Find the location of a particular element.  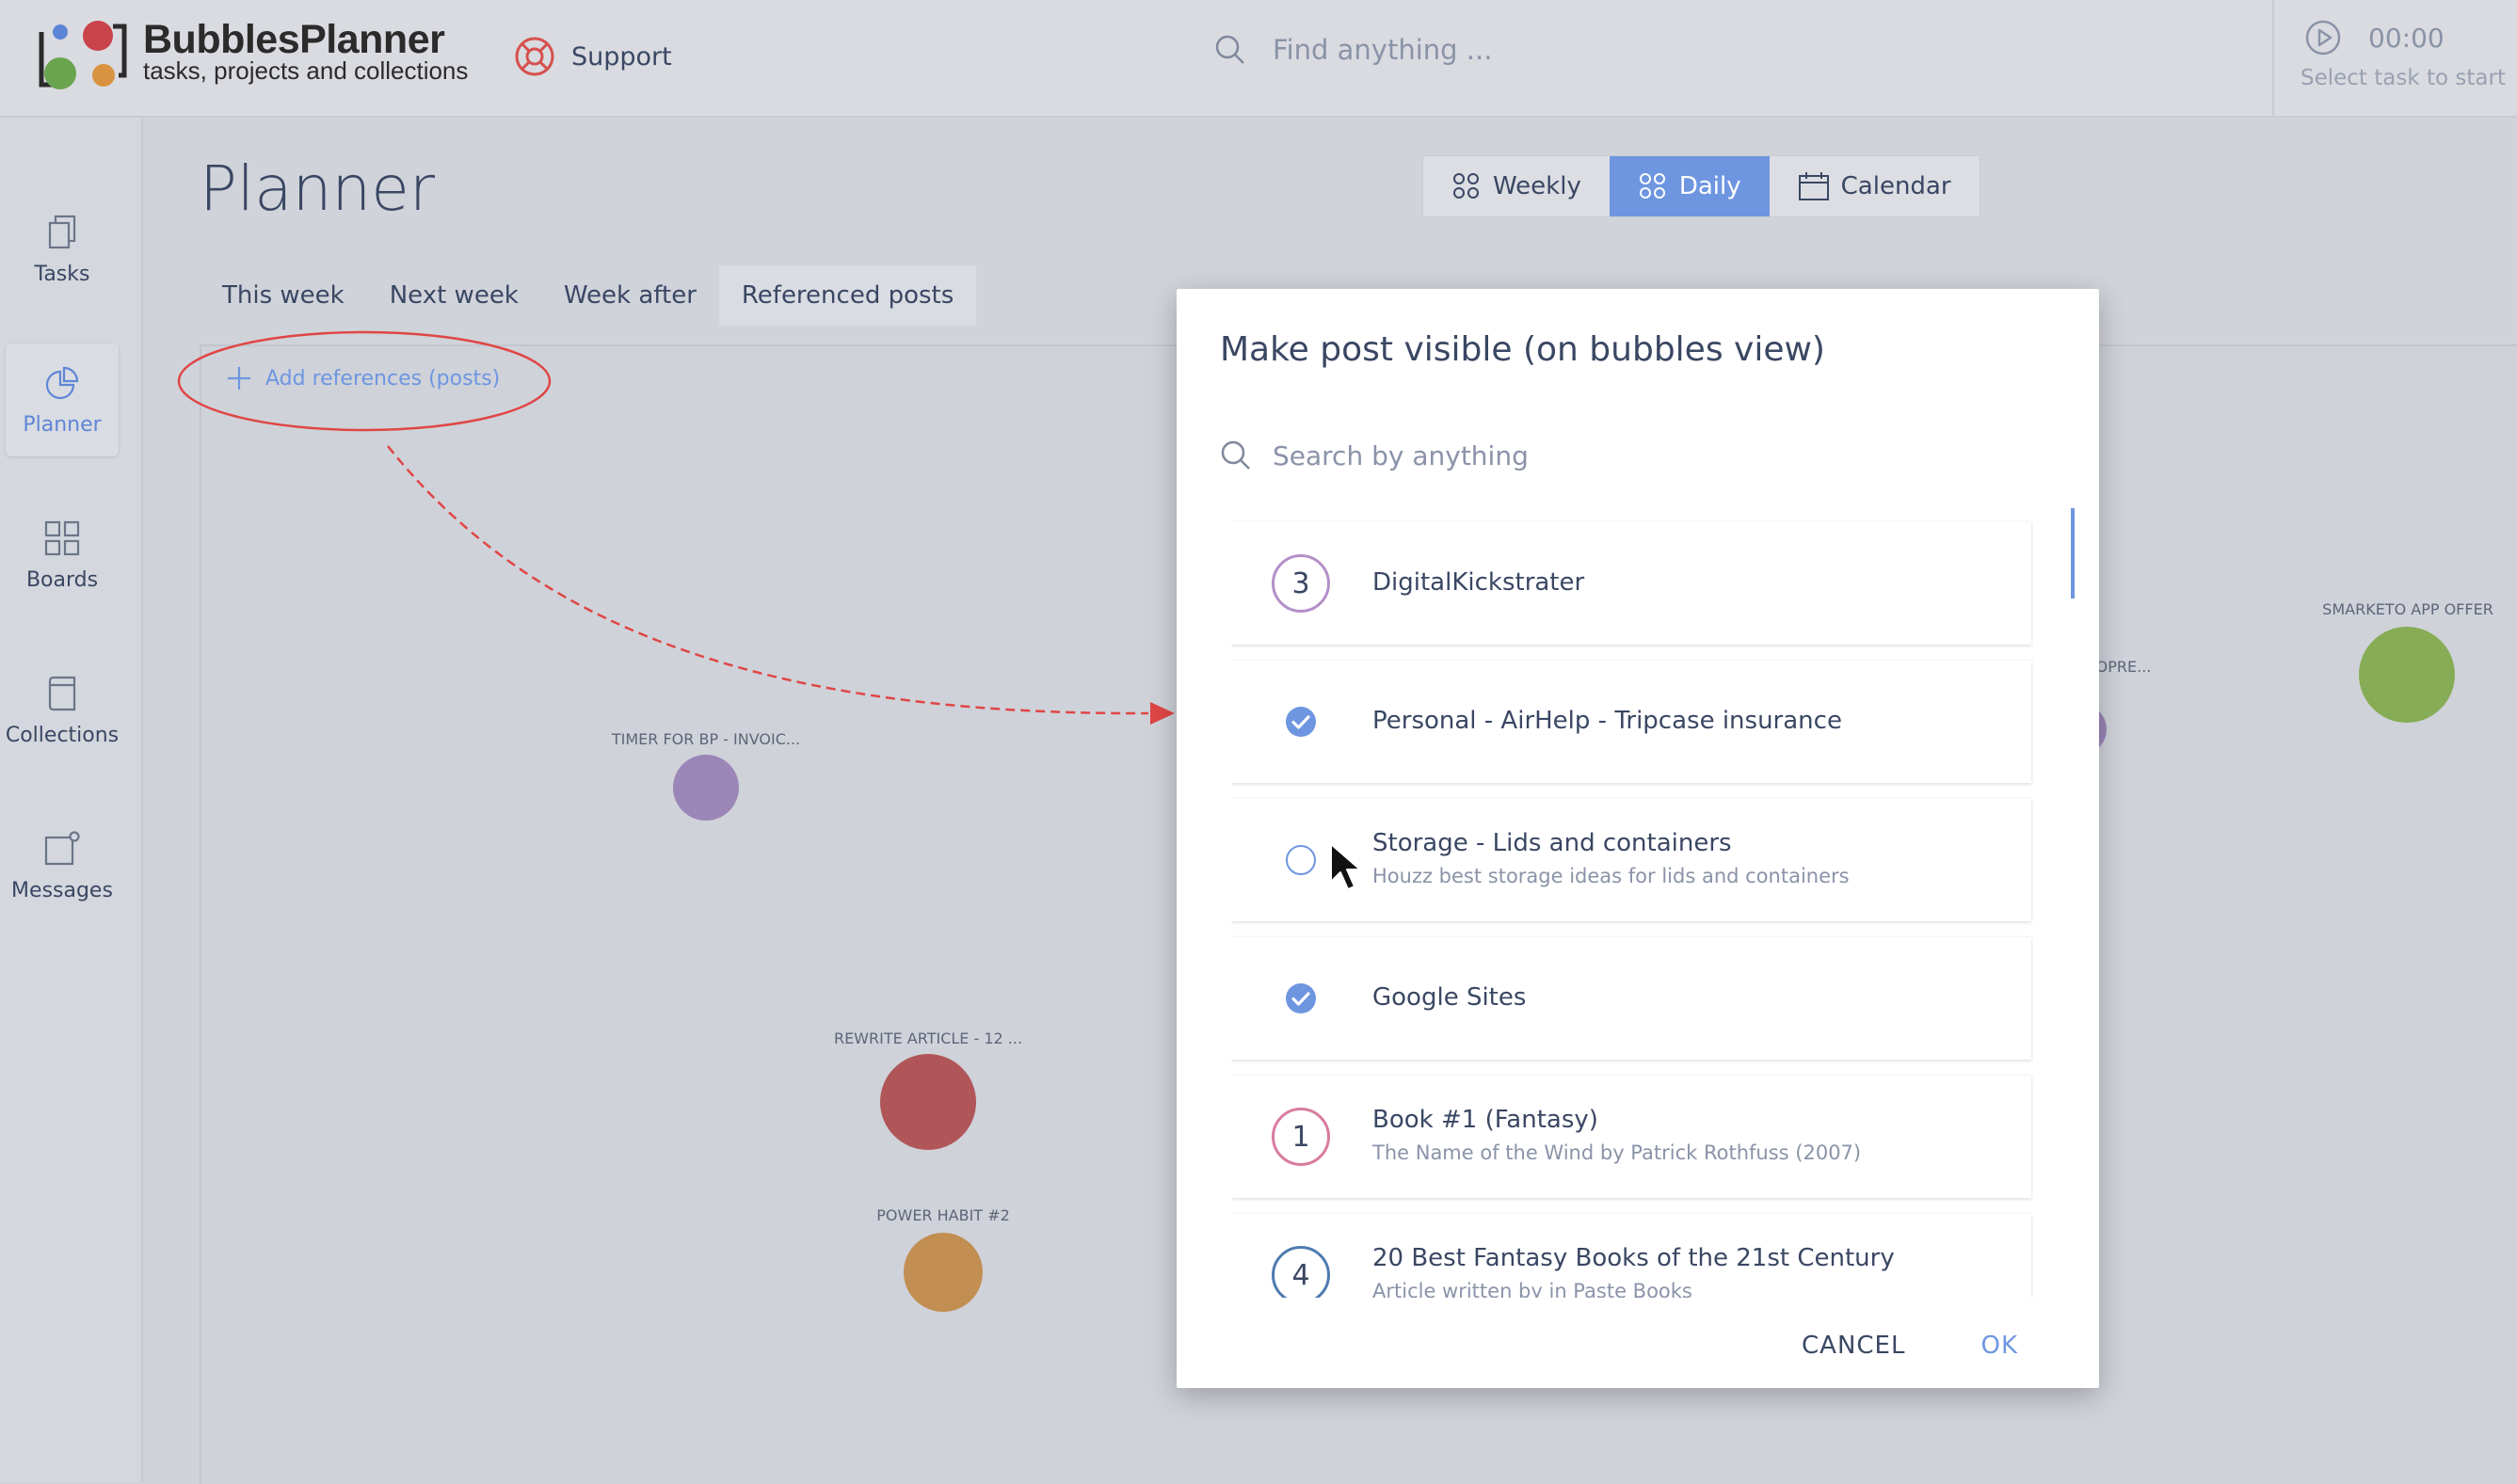

dialog-search: Search by anything is located at coordinates (1374, 455).